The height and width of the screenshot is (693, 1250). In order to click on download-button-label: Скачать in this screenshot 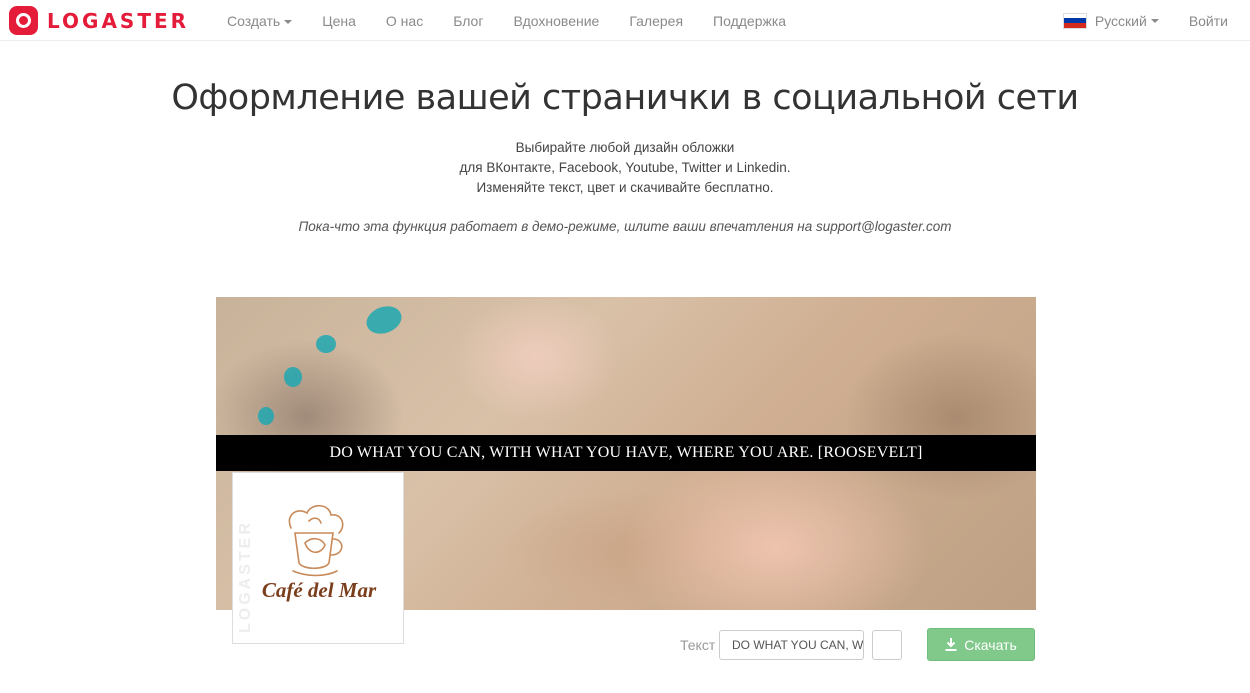, I will do `click(990, 644)`.